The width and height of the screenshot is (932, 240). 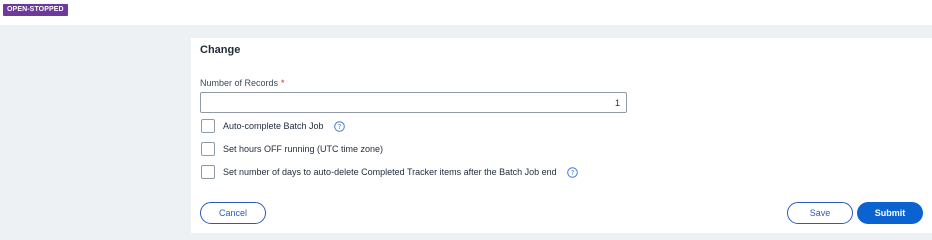 I want to click on cancel-button: Cancel, so click(x=233, y=213).